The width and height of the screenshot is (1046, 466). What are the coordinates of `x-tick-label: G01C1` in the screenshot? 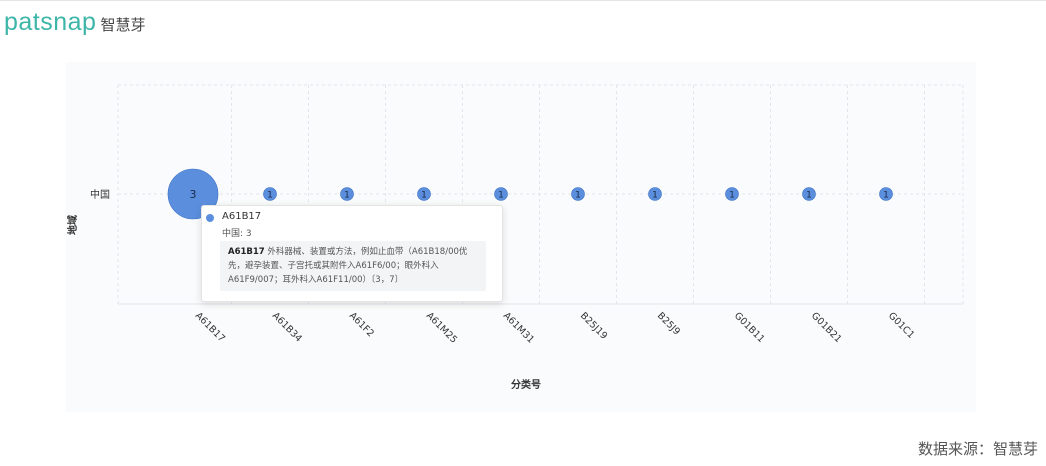 It's located at (901, 325).